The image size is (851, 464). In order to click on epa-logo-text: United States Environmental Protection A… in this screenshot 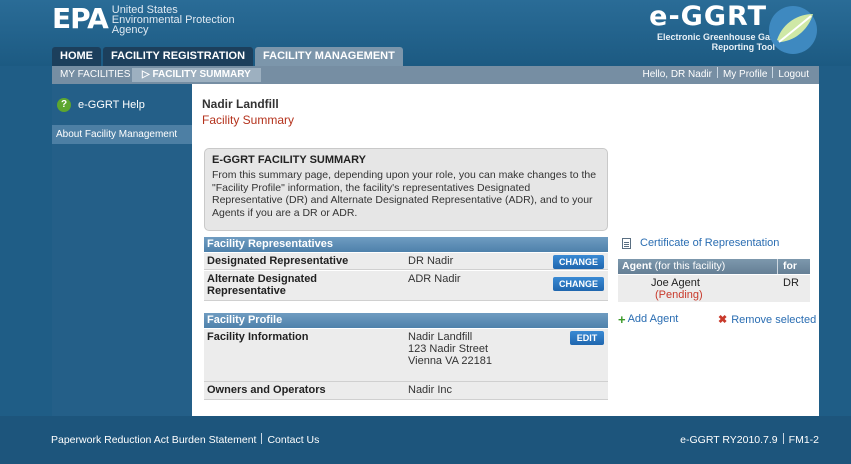, I will do `click(173, 20)`.